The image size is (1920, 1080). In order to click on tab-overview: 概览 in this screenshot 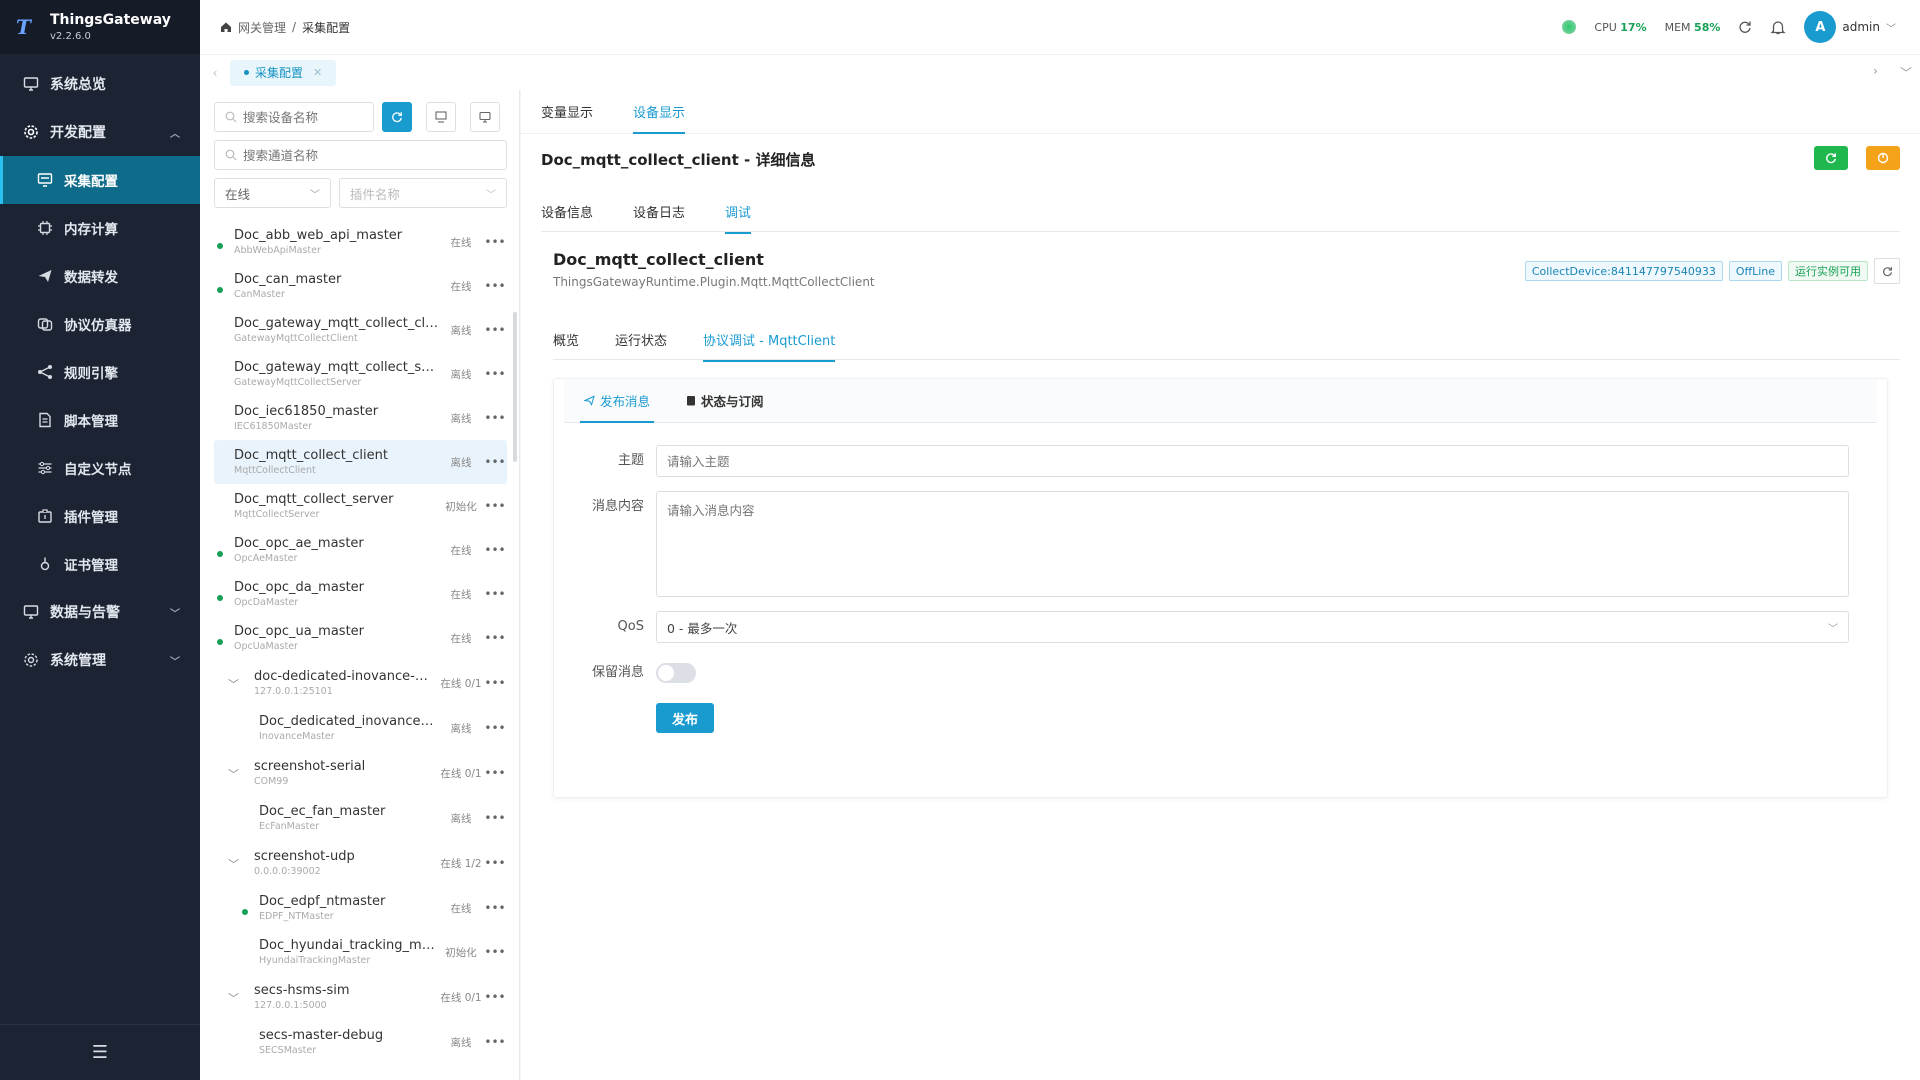, I will do `click(566, 339)`.